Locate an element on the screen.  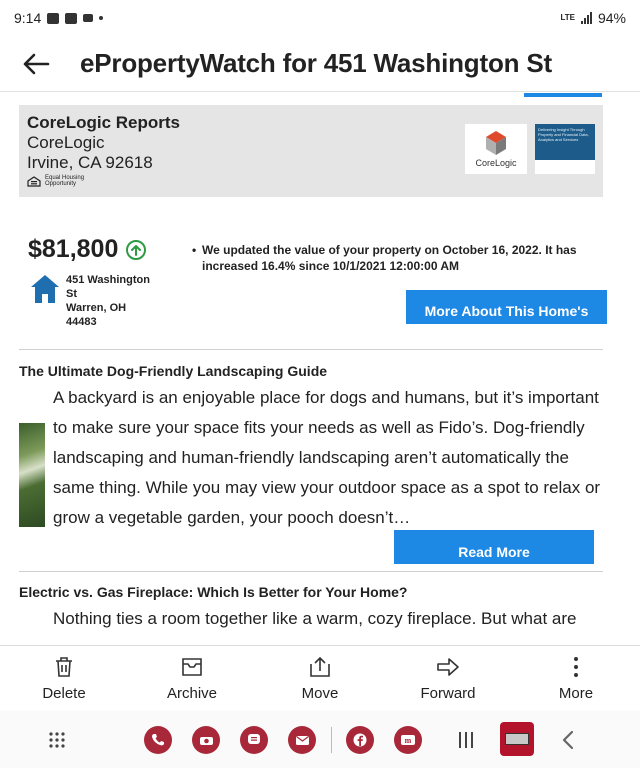
back-nav-icon is located at coordinates (568, 740).